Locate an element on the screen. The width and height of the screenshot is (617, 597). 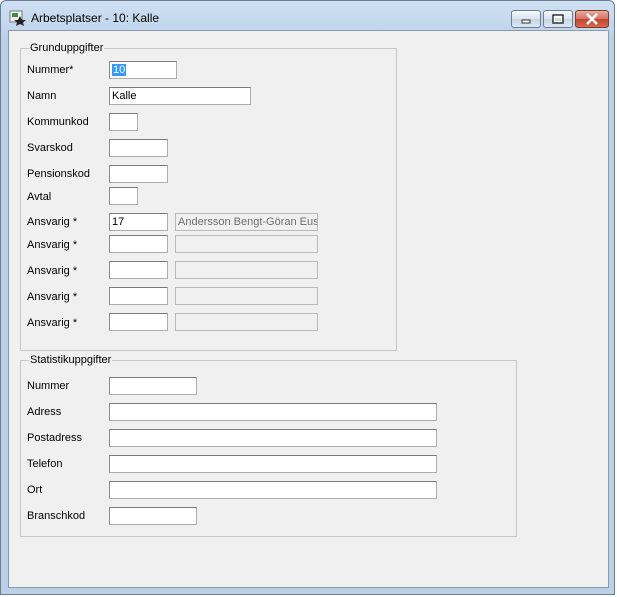
ort-label: Ort is located at coordinates (35, 490).